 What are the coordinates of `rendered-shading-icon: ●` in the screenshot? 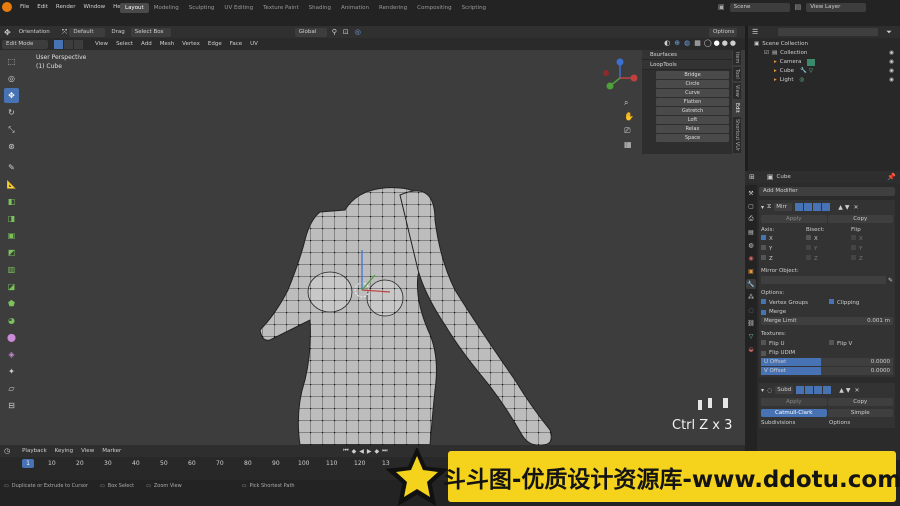 It's located at (733, 43).